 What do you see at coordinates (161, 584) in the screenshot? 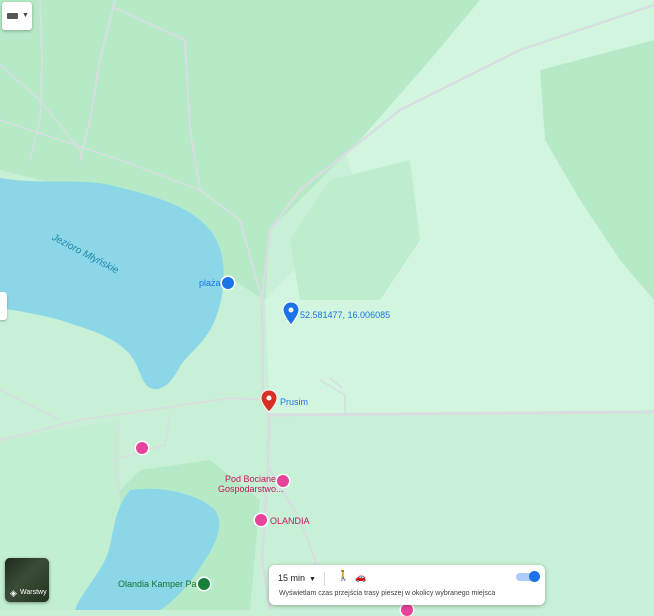
I see `poi-label-olandia-kamper-park: Olandia Kamper Park` at bounding box center [161, 584].